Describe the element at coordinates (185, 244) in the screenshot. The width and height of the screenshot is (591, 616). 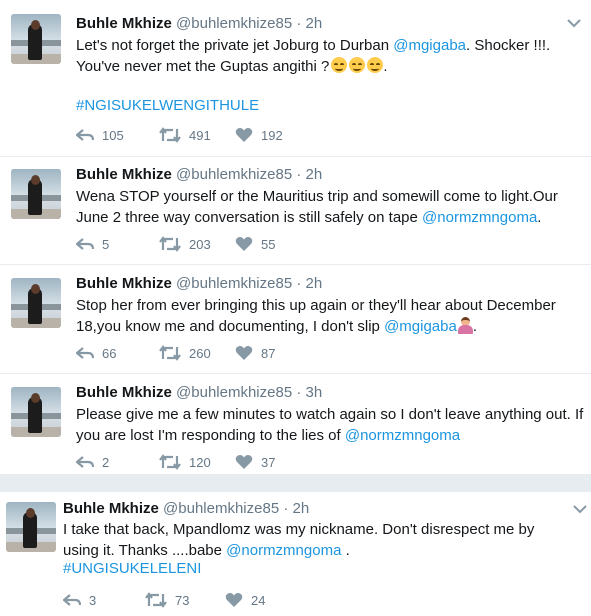
I see `retweet-button: 203` at that location.